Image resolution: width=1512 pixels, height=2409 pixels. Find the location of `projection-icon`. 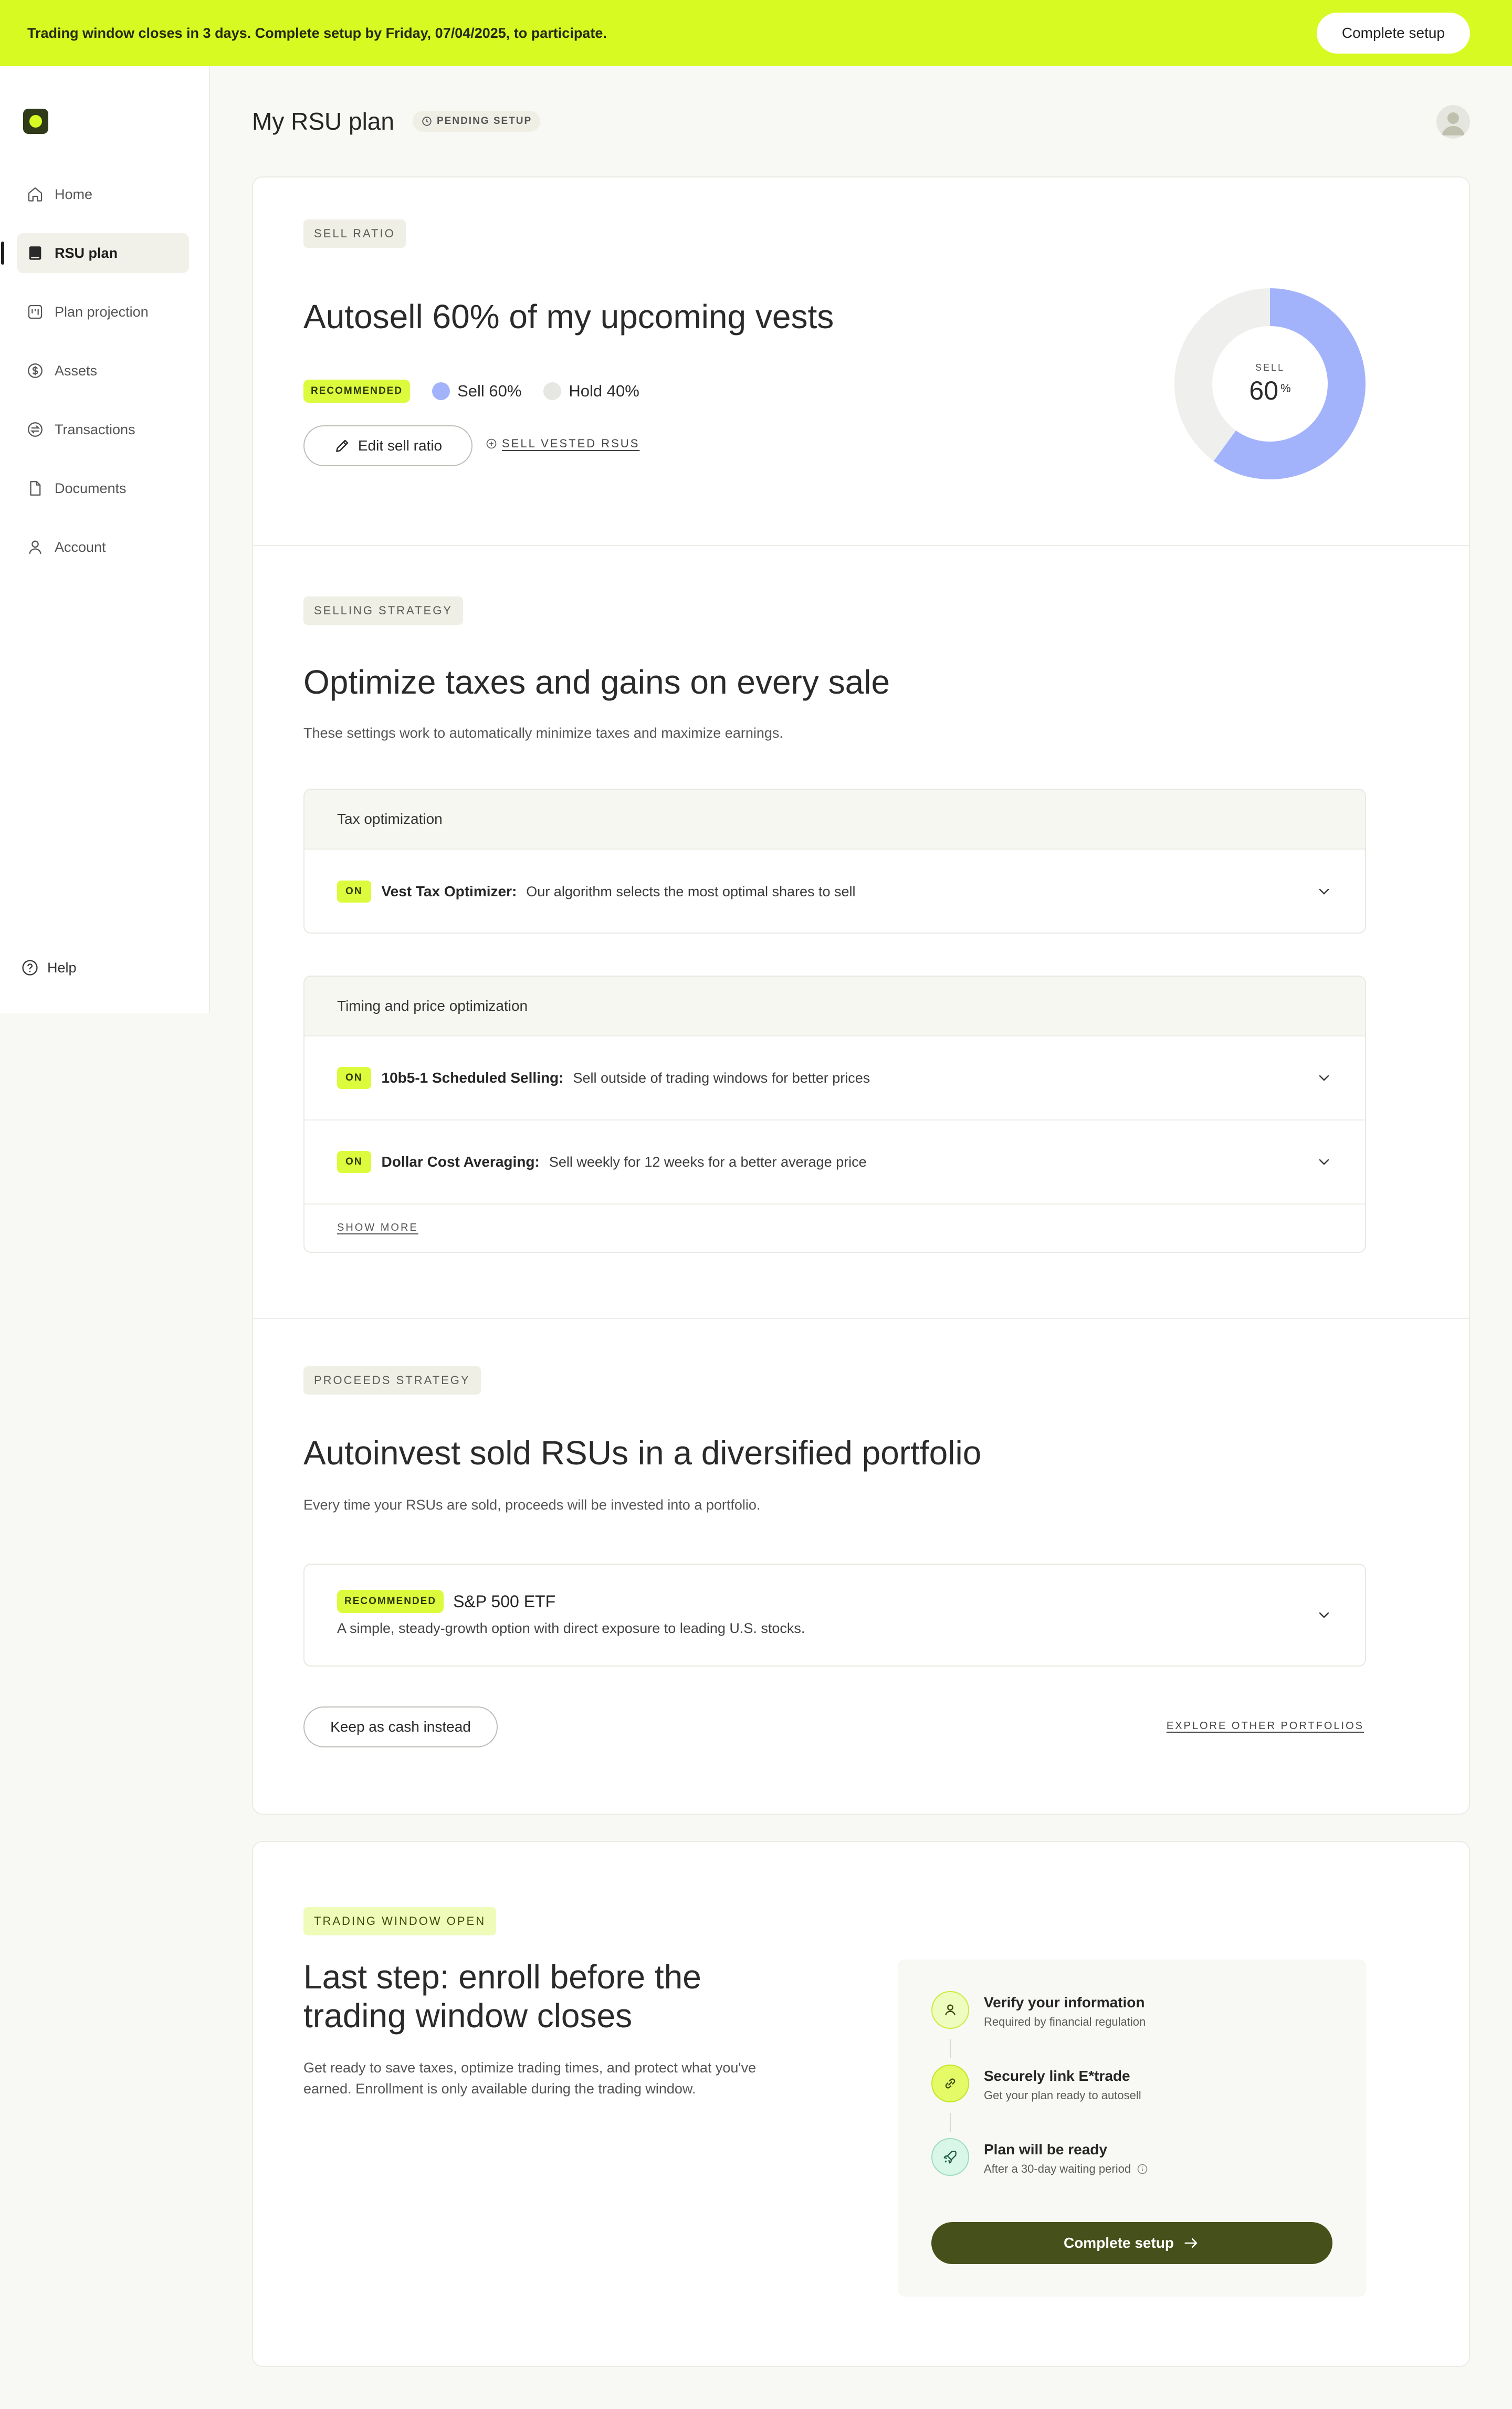

projection-icon is located at coordinates (35, 312).